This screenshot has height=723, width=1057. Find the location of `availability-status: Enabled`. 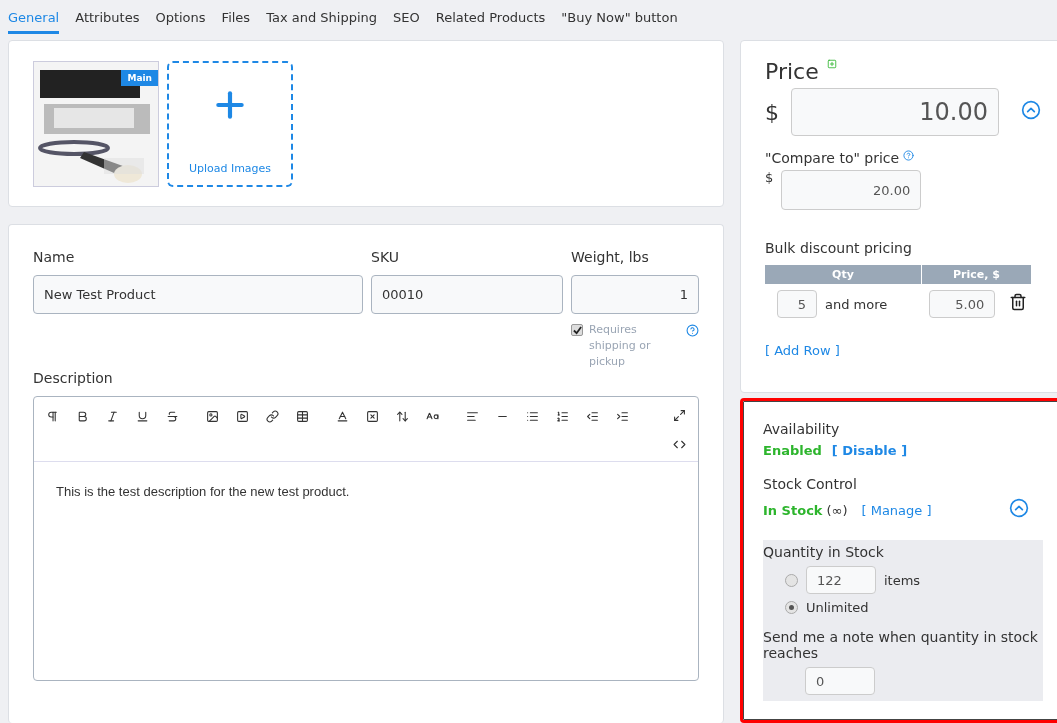

availability-status: Enabled is located at coordinates (792, 450).